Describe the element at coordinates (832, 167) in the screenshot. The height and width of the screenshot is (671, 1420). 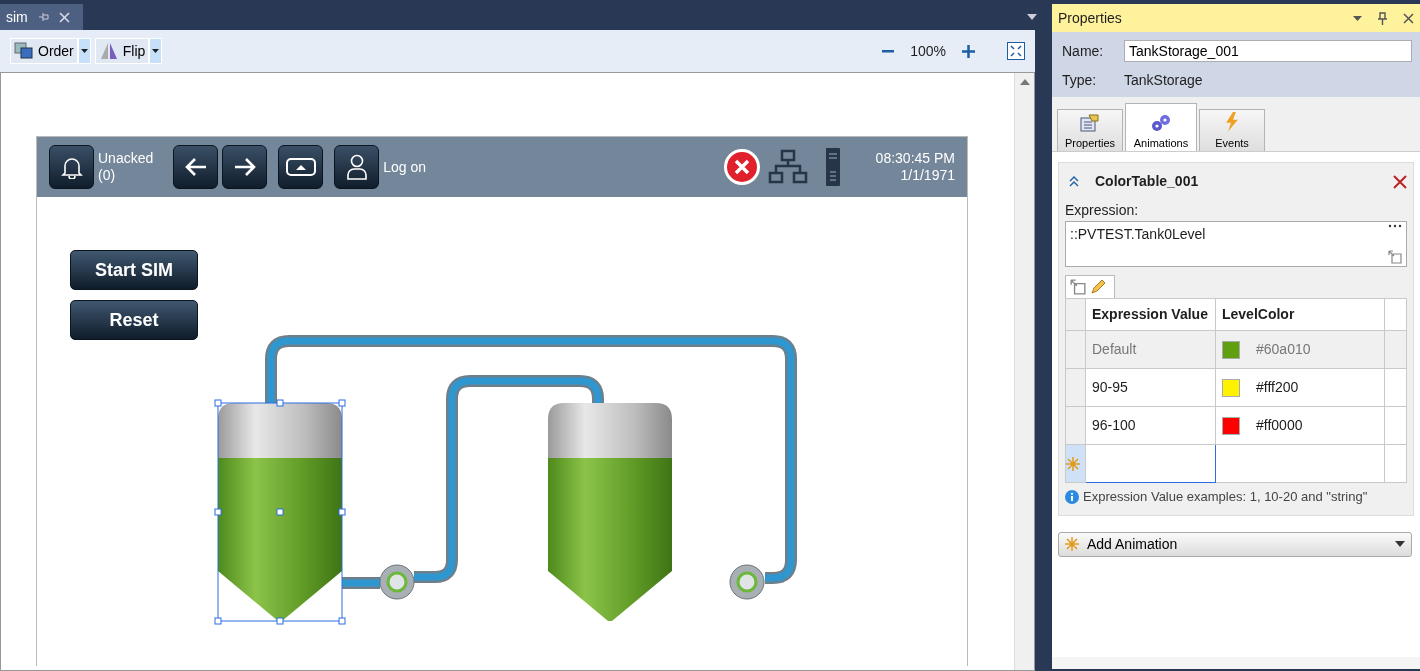
I see `server-icon` at that location.